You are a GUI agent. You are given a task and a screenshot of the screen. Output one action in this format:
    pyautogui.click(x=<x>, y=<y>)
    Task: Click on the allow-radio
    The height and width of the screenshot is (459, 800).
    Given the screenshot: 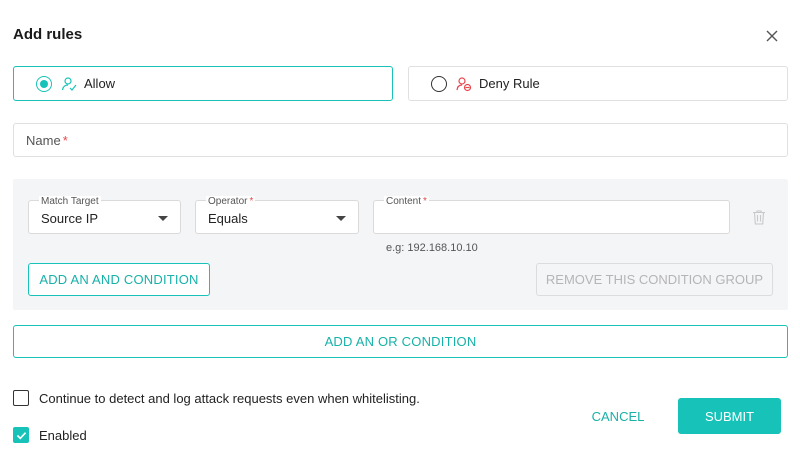 What is the action you would take?
    pyautogui.click(x=44, y=83)
    